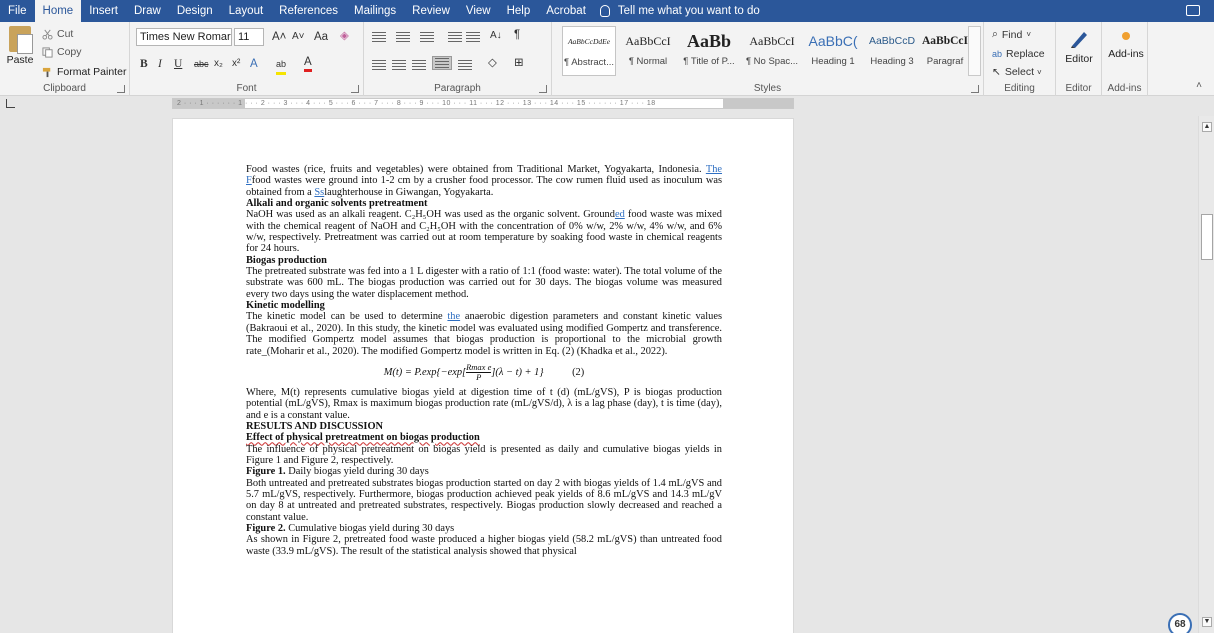 The width and height of the screenshot is (1214, 633). What do you see at coordinates (62, 52) in the screenshot?
I see `copy-button: Copy` at bounding box center [62, 52].